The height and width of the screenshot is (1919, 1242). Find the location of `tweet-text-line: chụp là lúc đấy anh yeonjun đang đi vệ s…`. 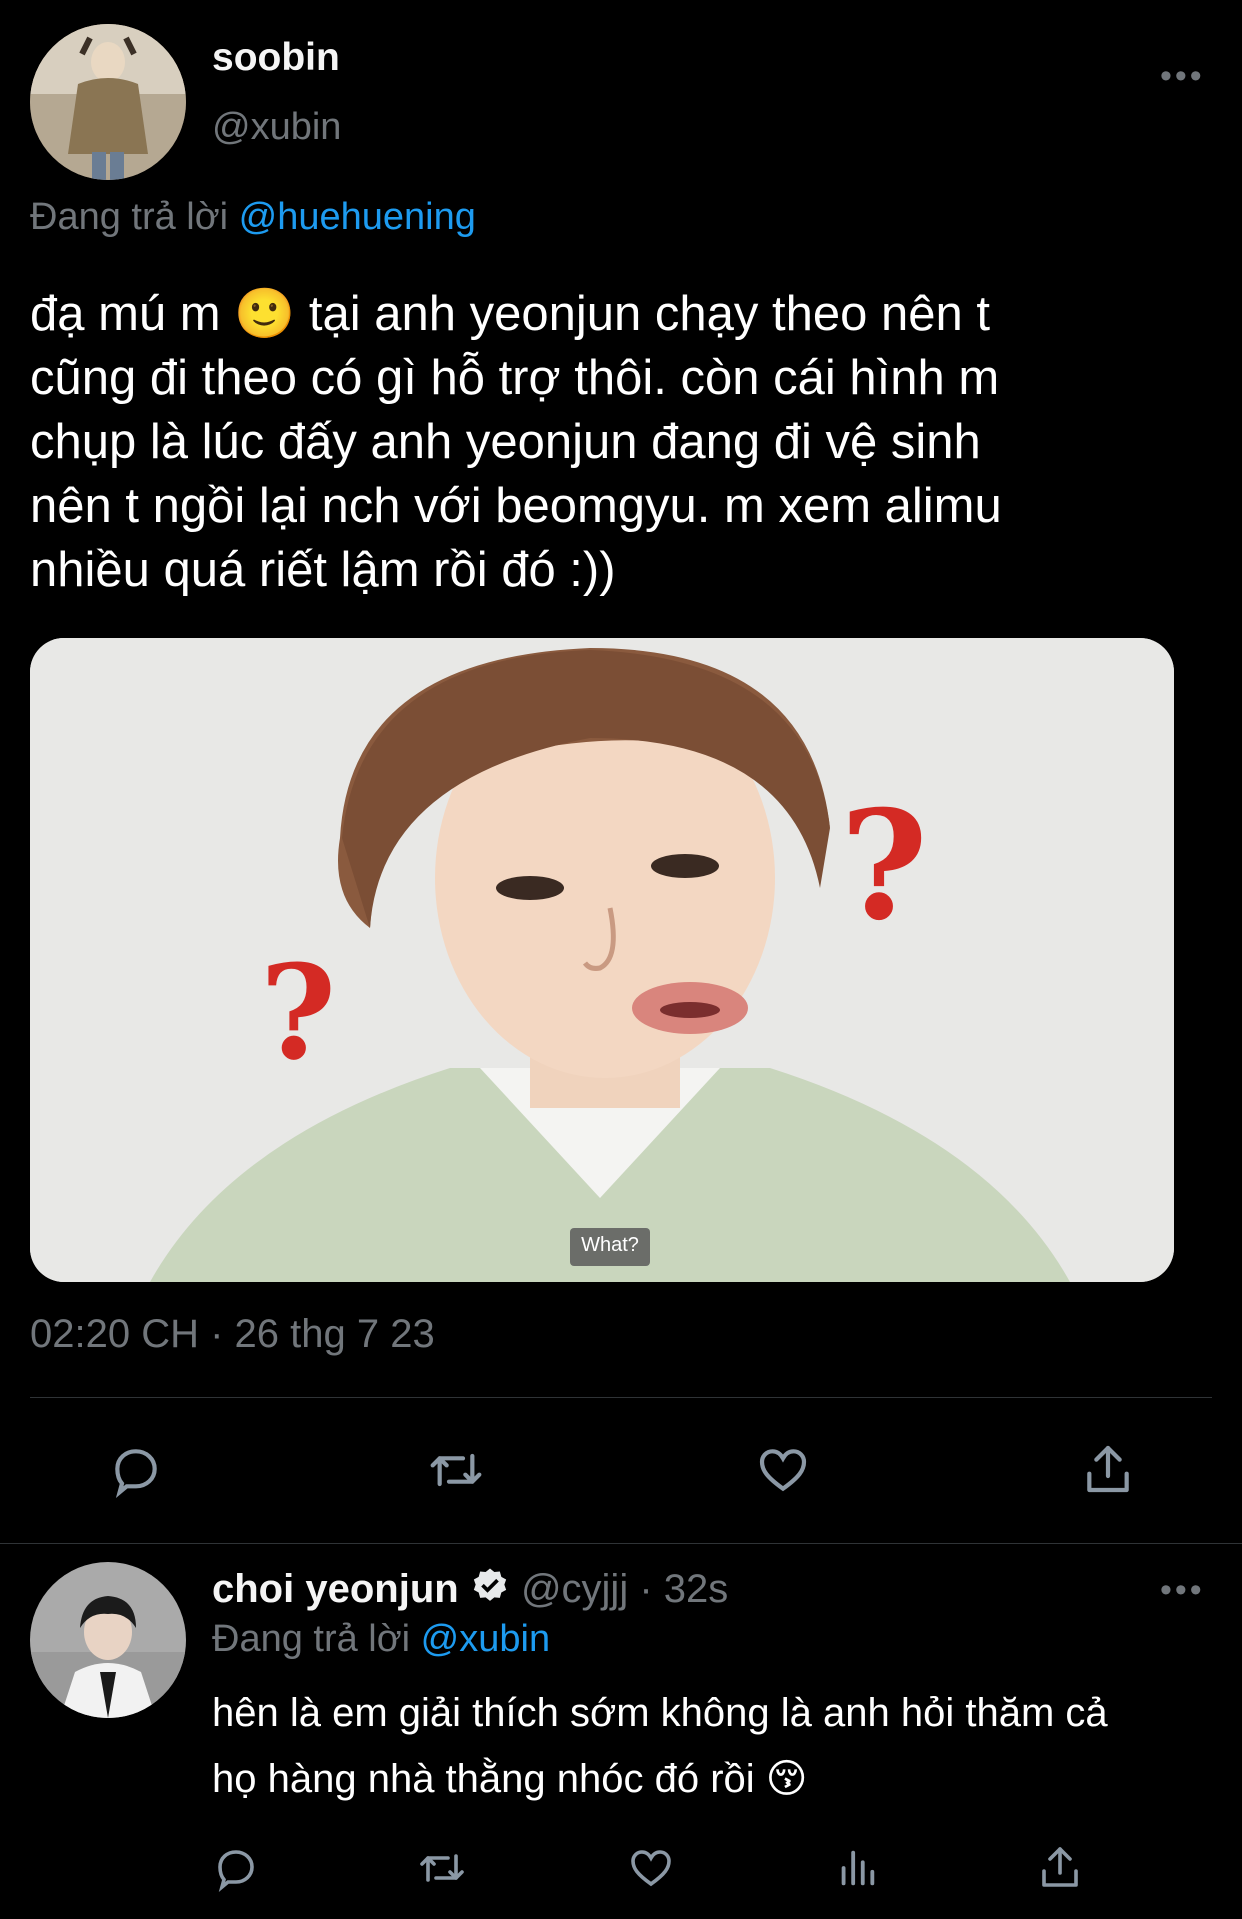

tweet-text-line: chụp là lúc đấy anh yeonjun đang đi vệ s… is located at coordinates (505, 442).